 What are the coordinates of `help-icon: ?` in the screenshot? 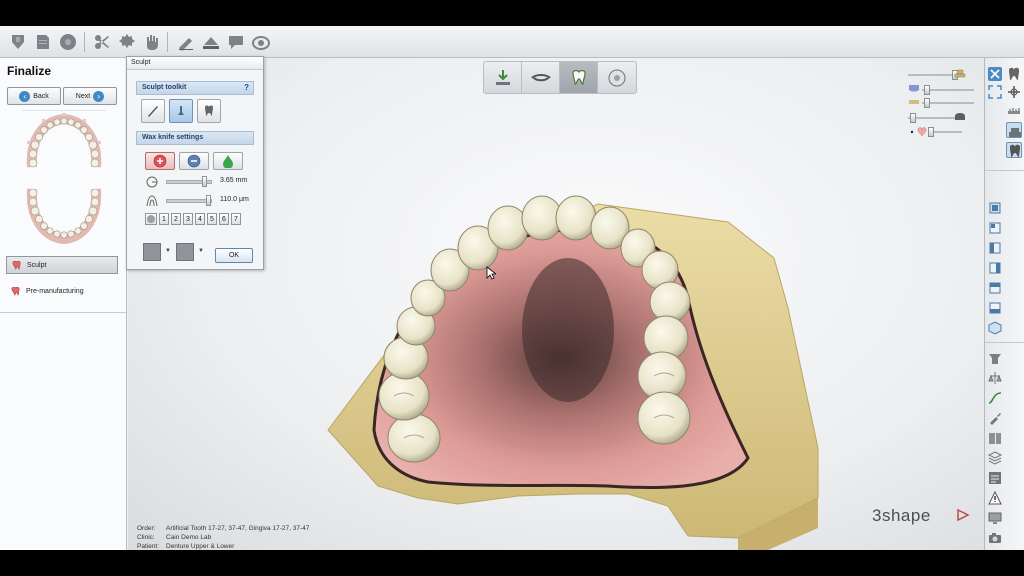 It's located at (246, 87).